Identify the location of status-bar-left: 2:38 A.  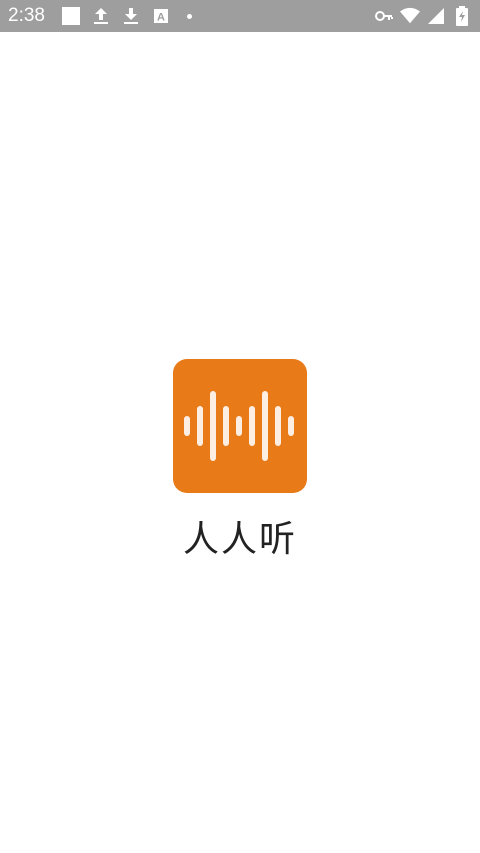
(100, 16).